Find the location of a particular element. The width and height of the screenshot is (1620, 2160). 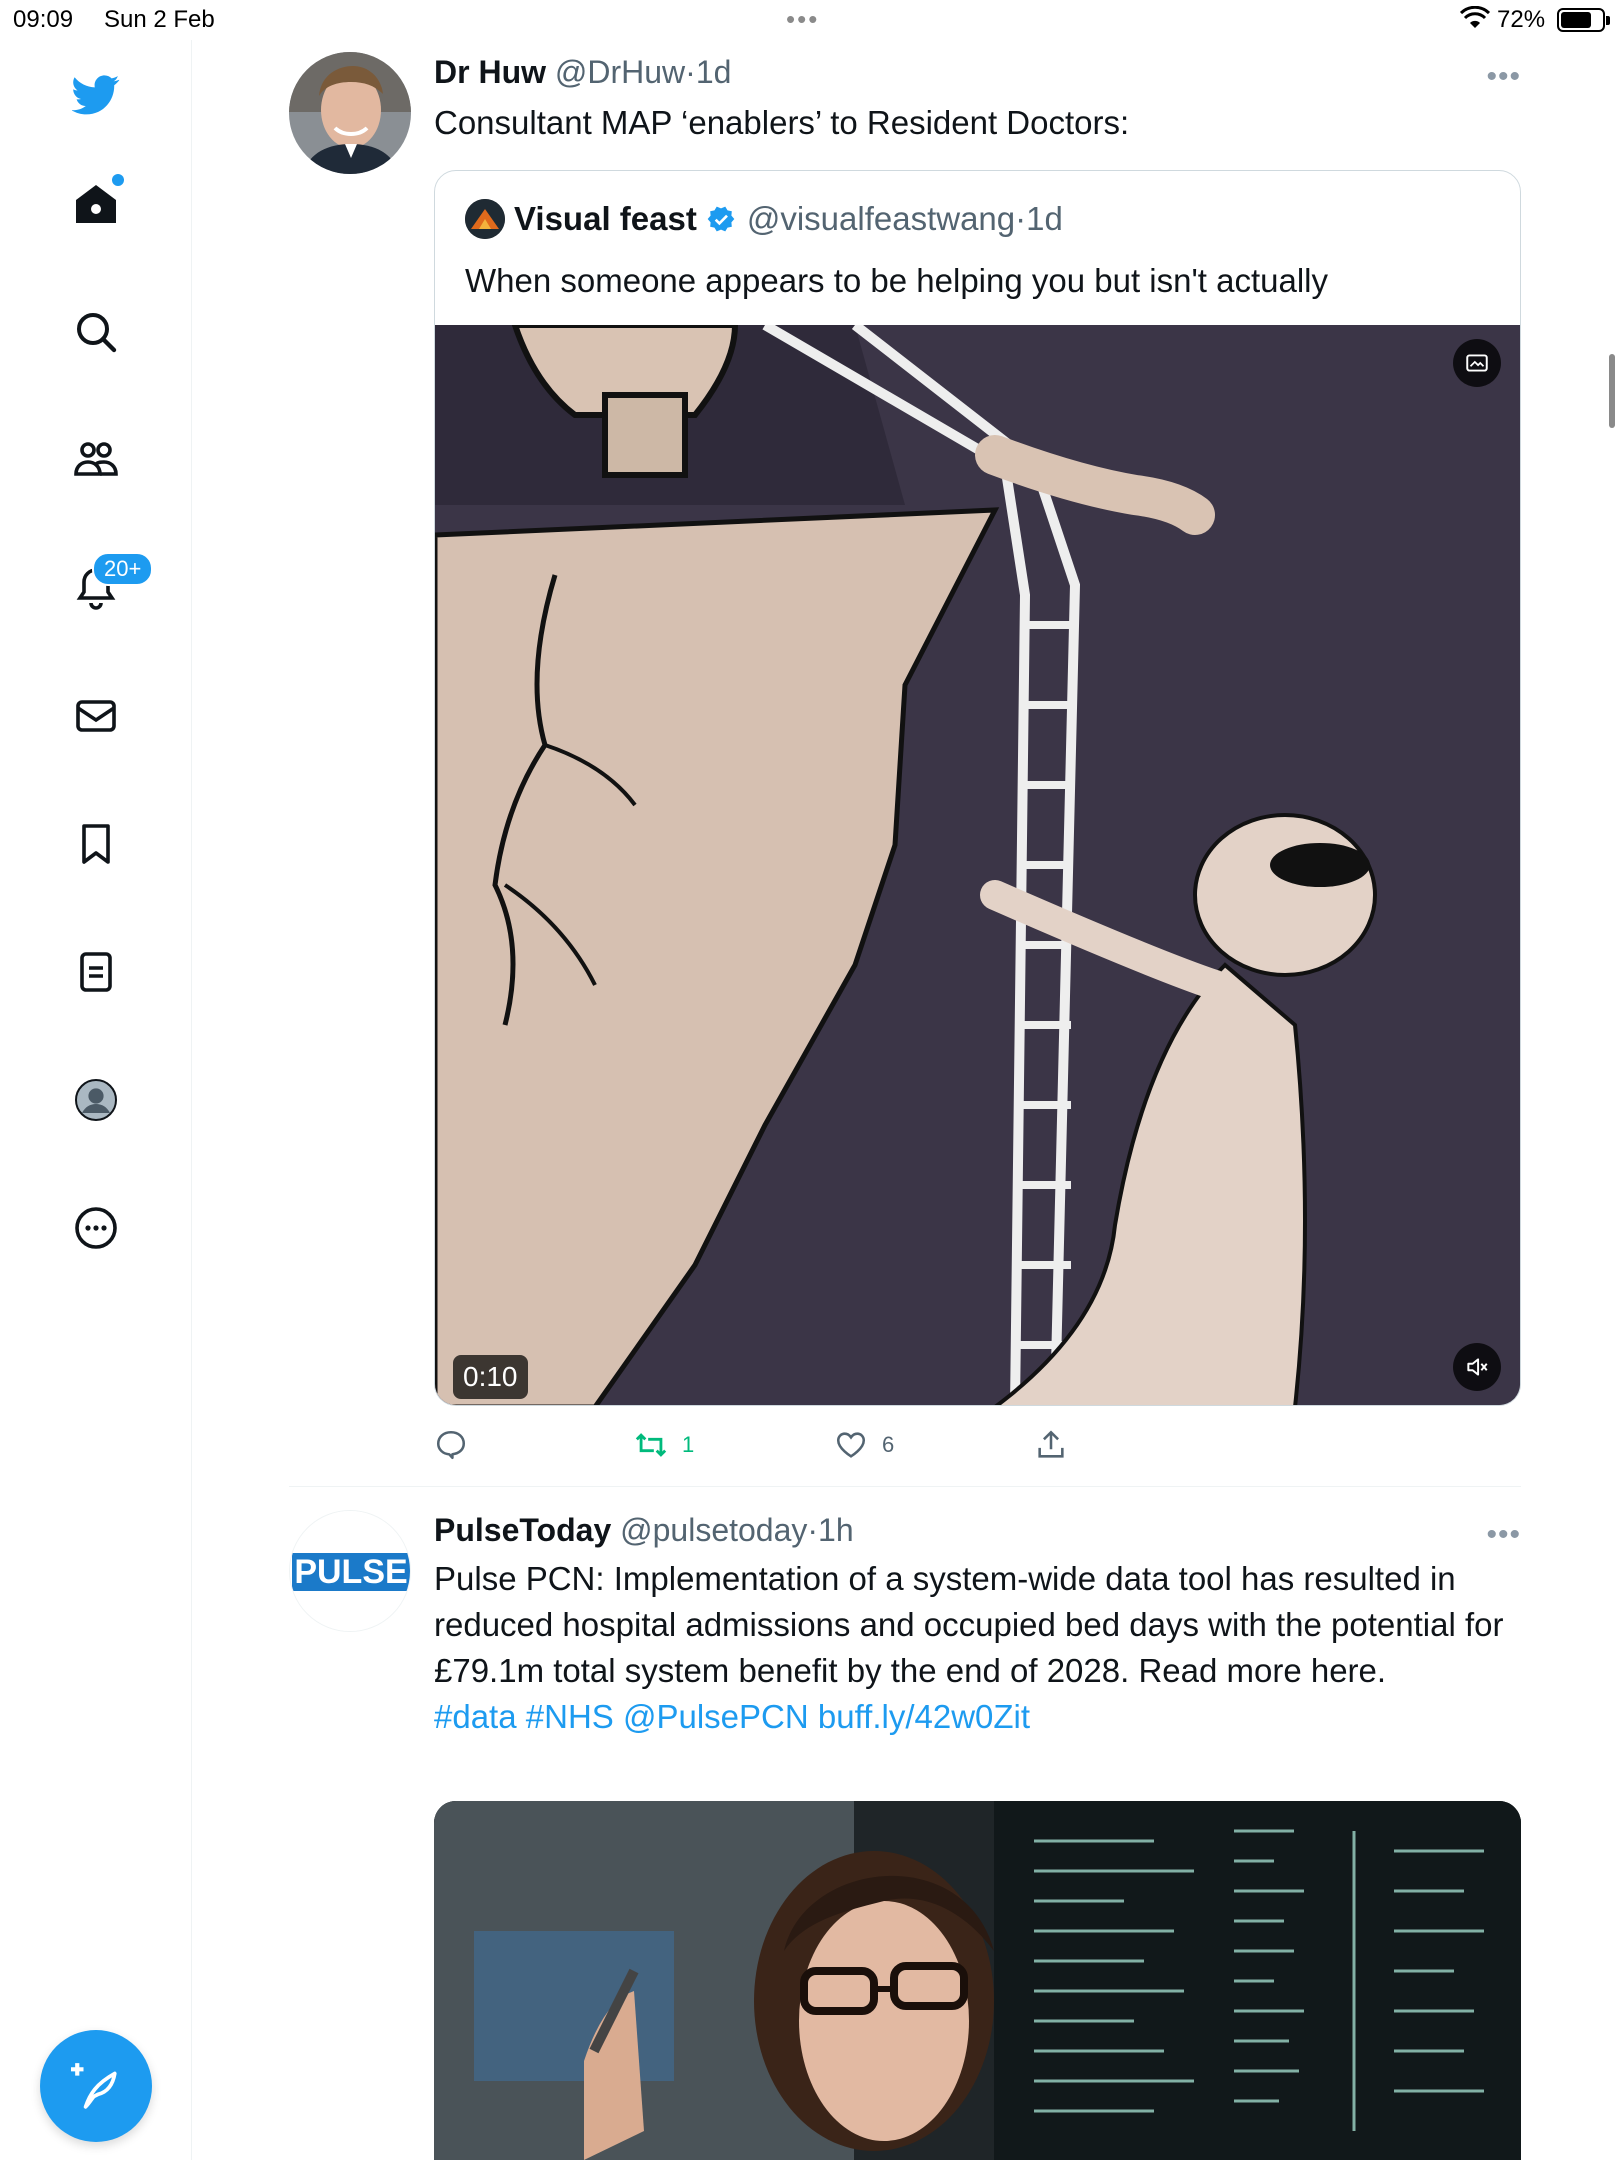

quote-age: 1d is located at coordinates (1044, 219).